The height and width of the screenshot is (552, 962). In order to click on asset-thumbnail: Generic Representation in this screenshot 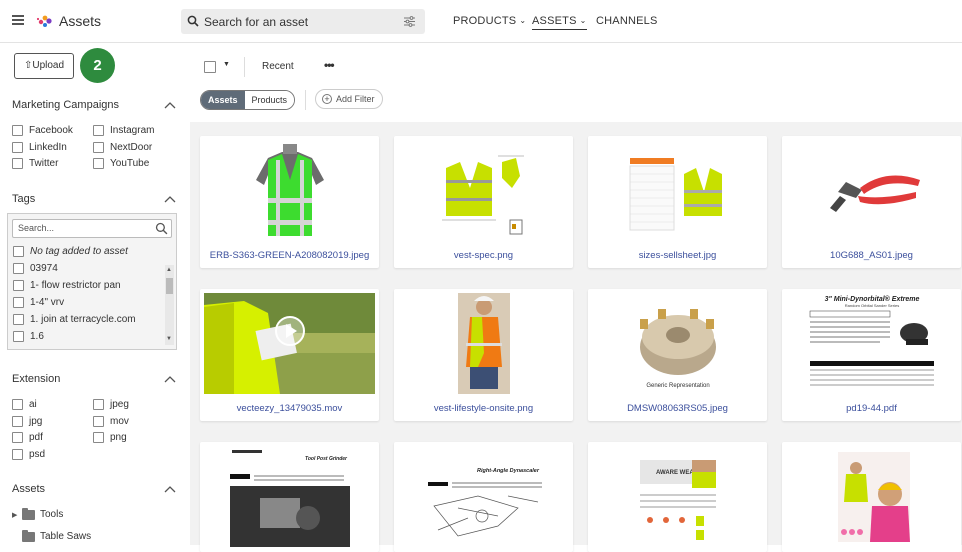, I will do `click(677, 343)`.